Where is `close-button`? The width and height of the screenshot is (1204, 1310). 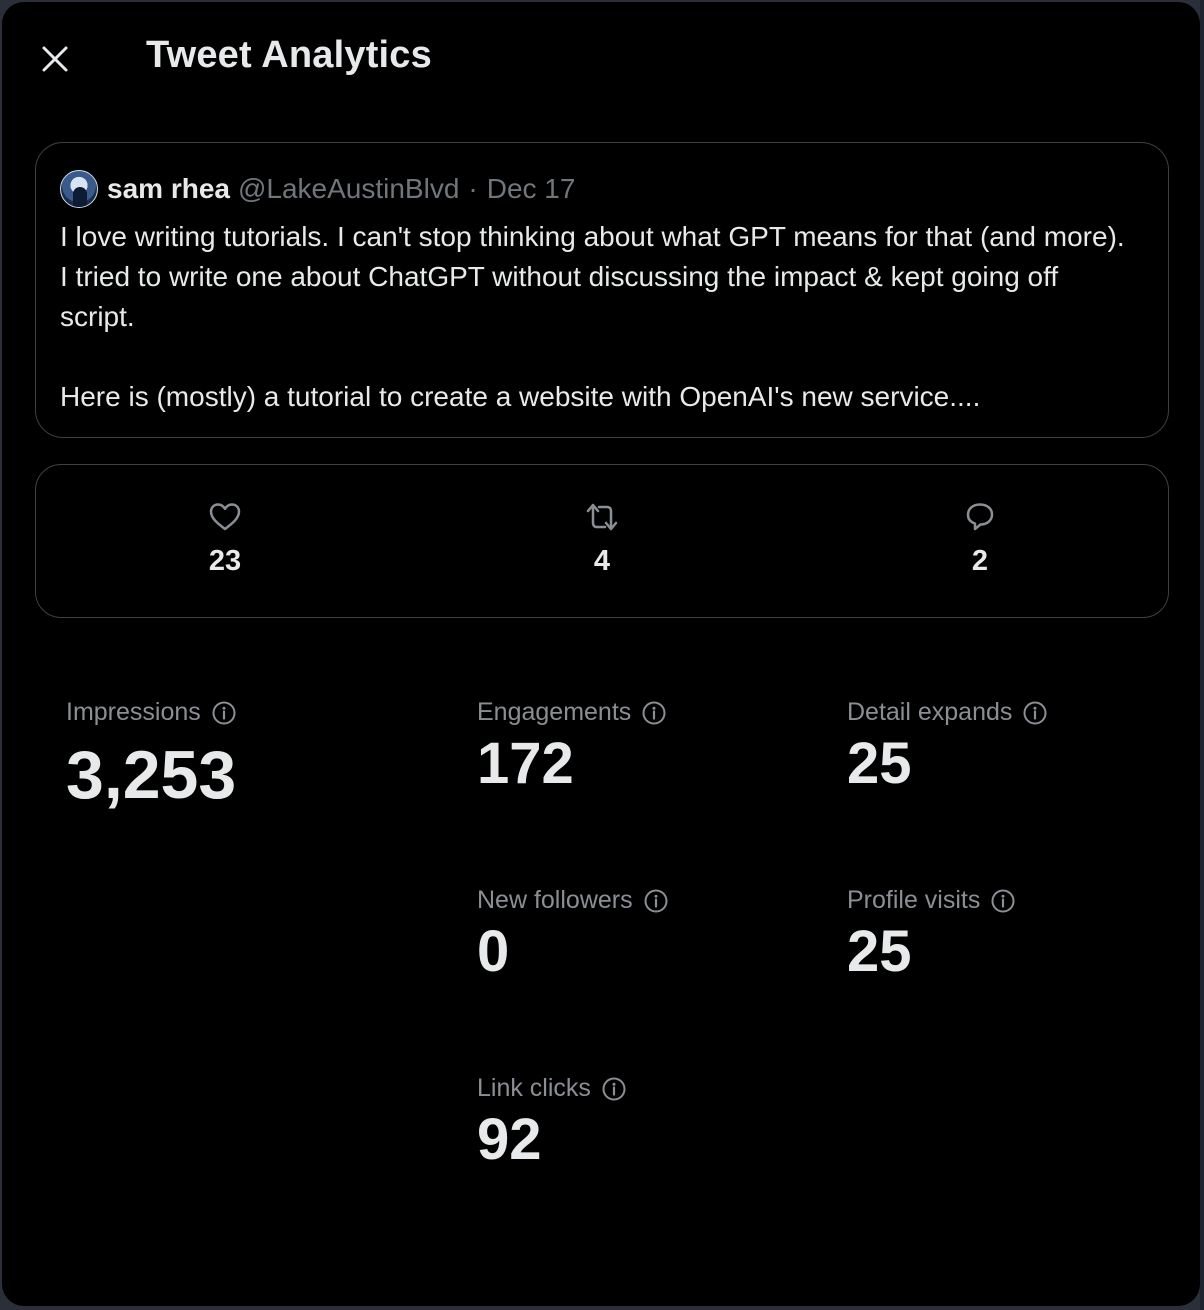
close-button is located at coordinates (55, 59).